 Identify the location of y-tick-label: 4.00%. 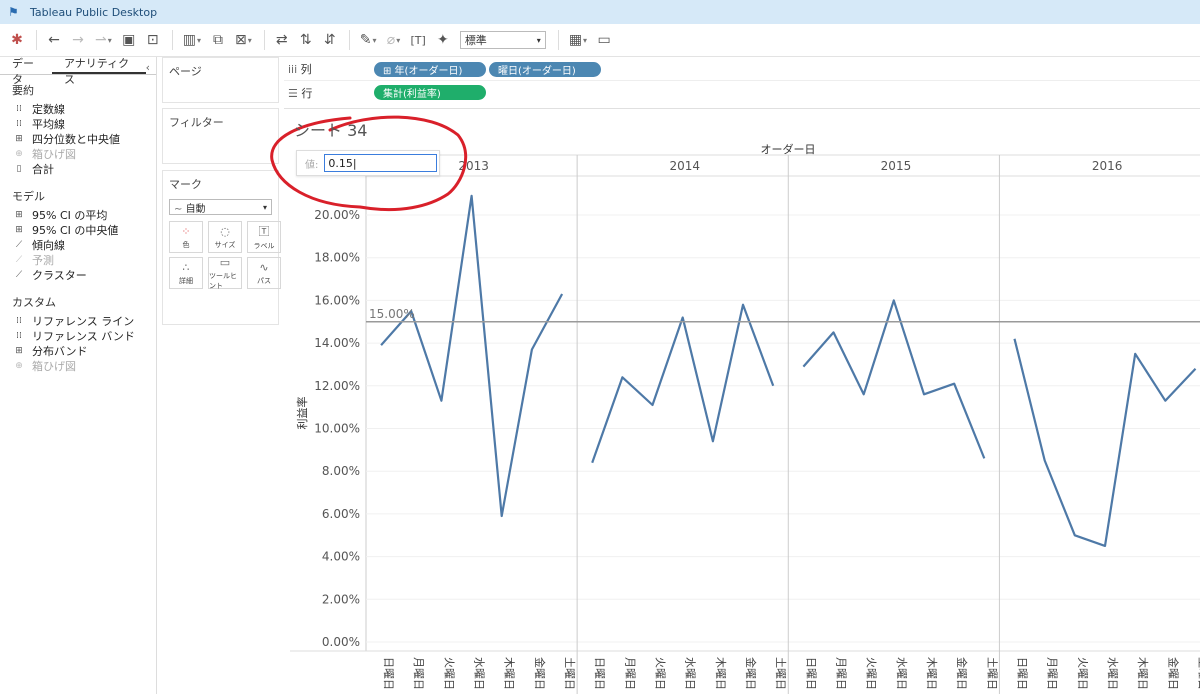
(341, 557).